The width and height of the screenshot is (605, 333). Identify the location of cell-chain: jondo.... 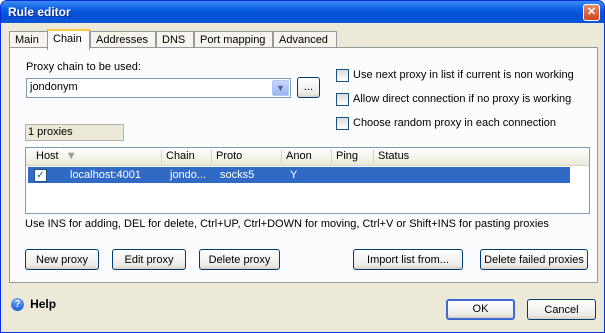
(188, 175).